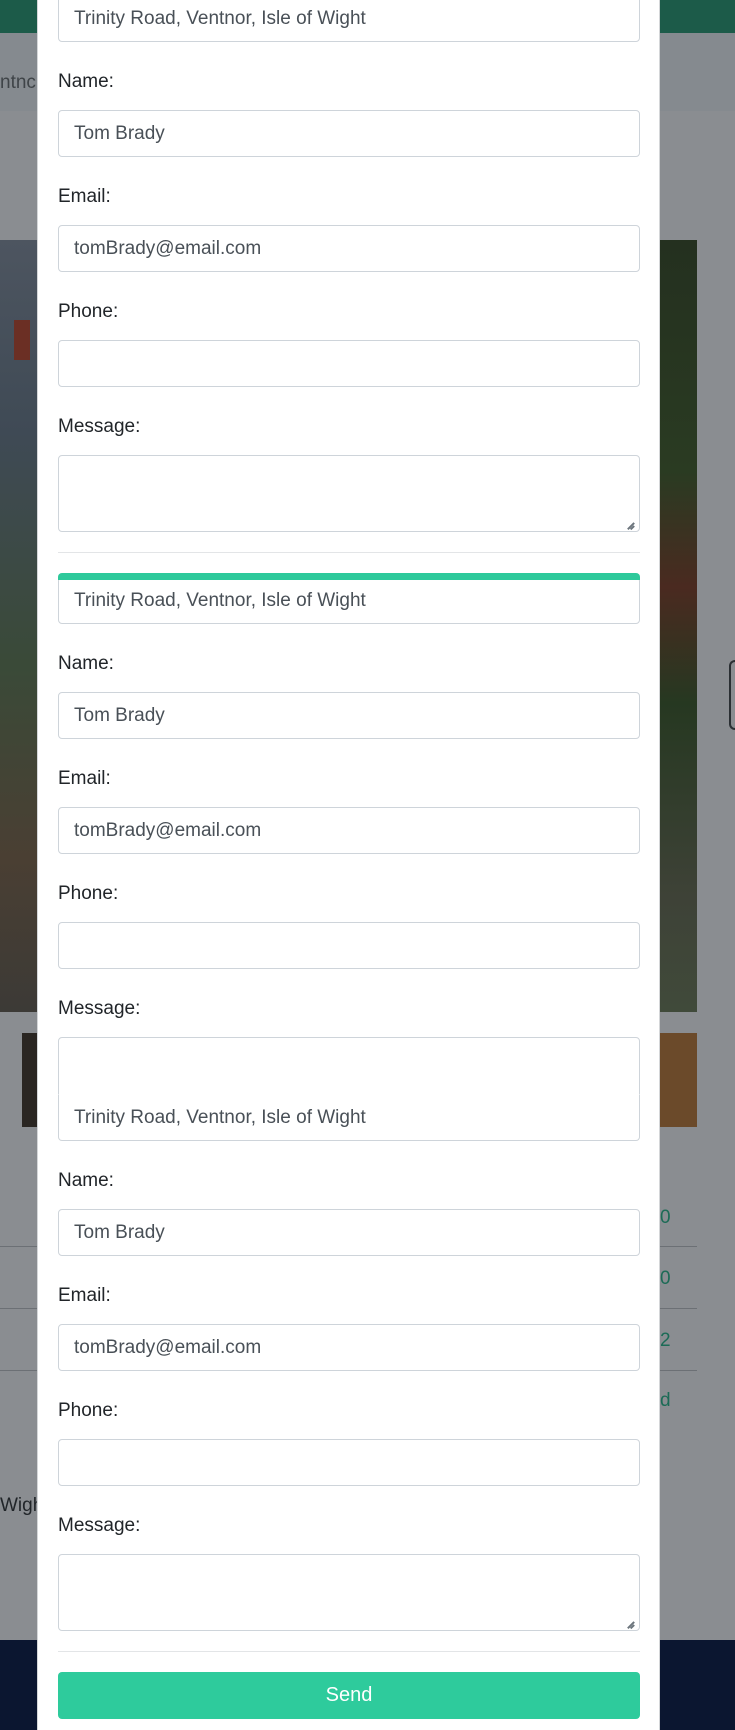 The width and height of the screenshot is (735, 1730). What do you see at coordinates (678, 1080) in the screenshot?
I see `background-thumbnail-right` at bounding box center [678, 1080].